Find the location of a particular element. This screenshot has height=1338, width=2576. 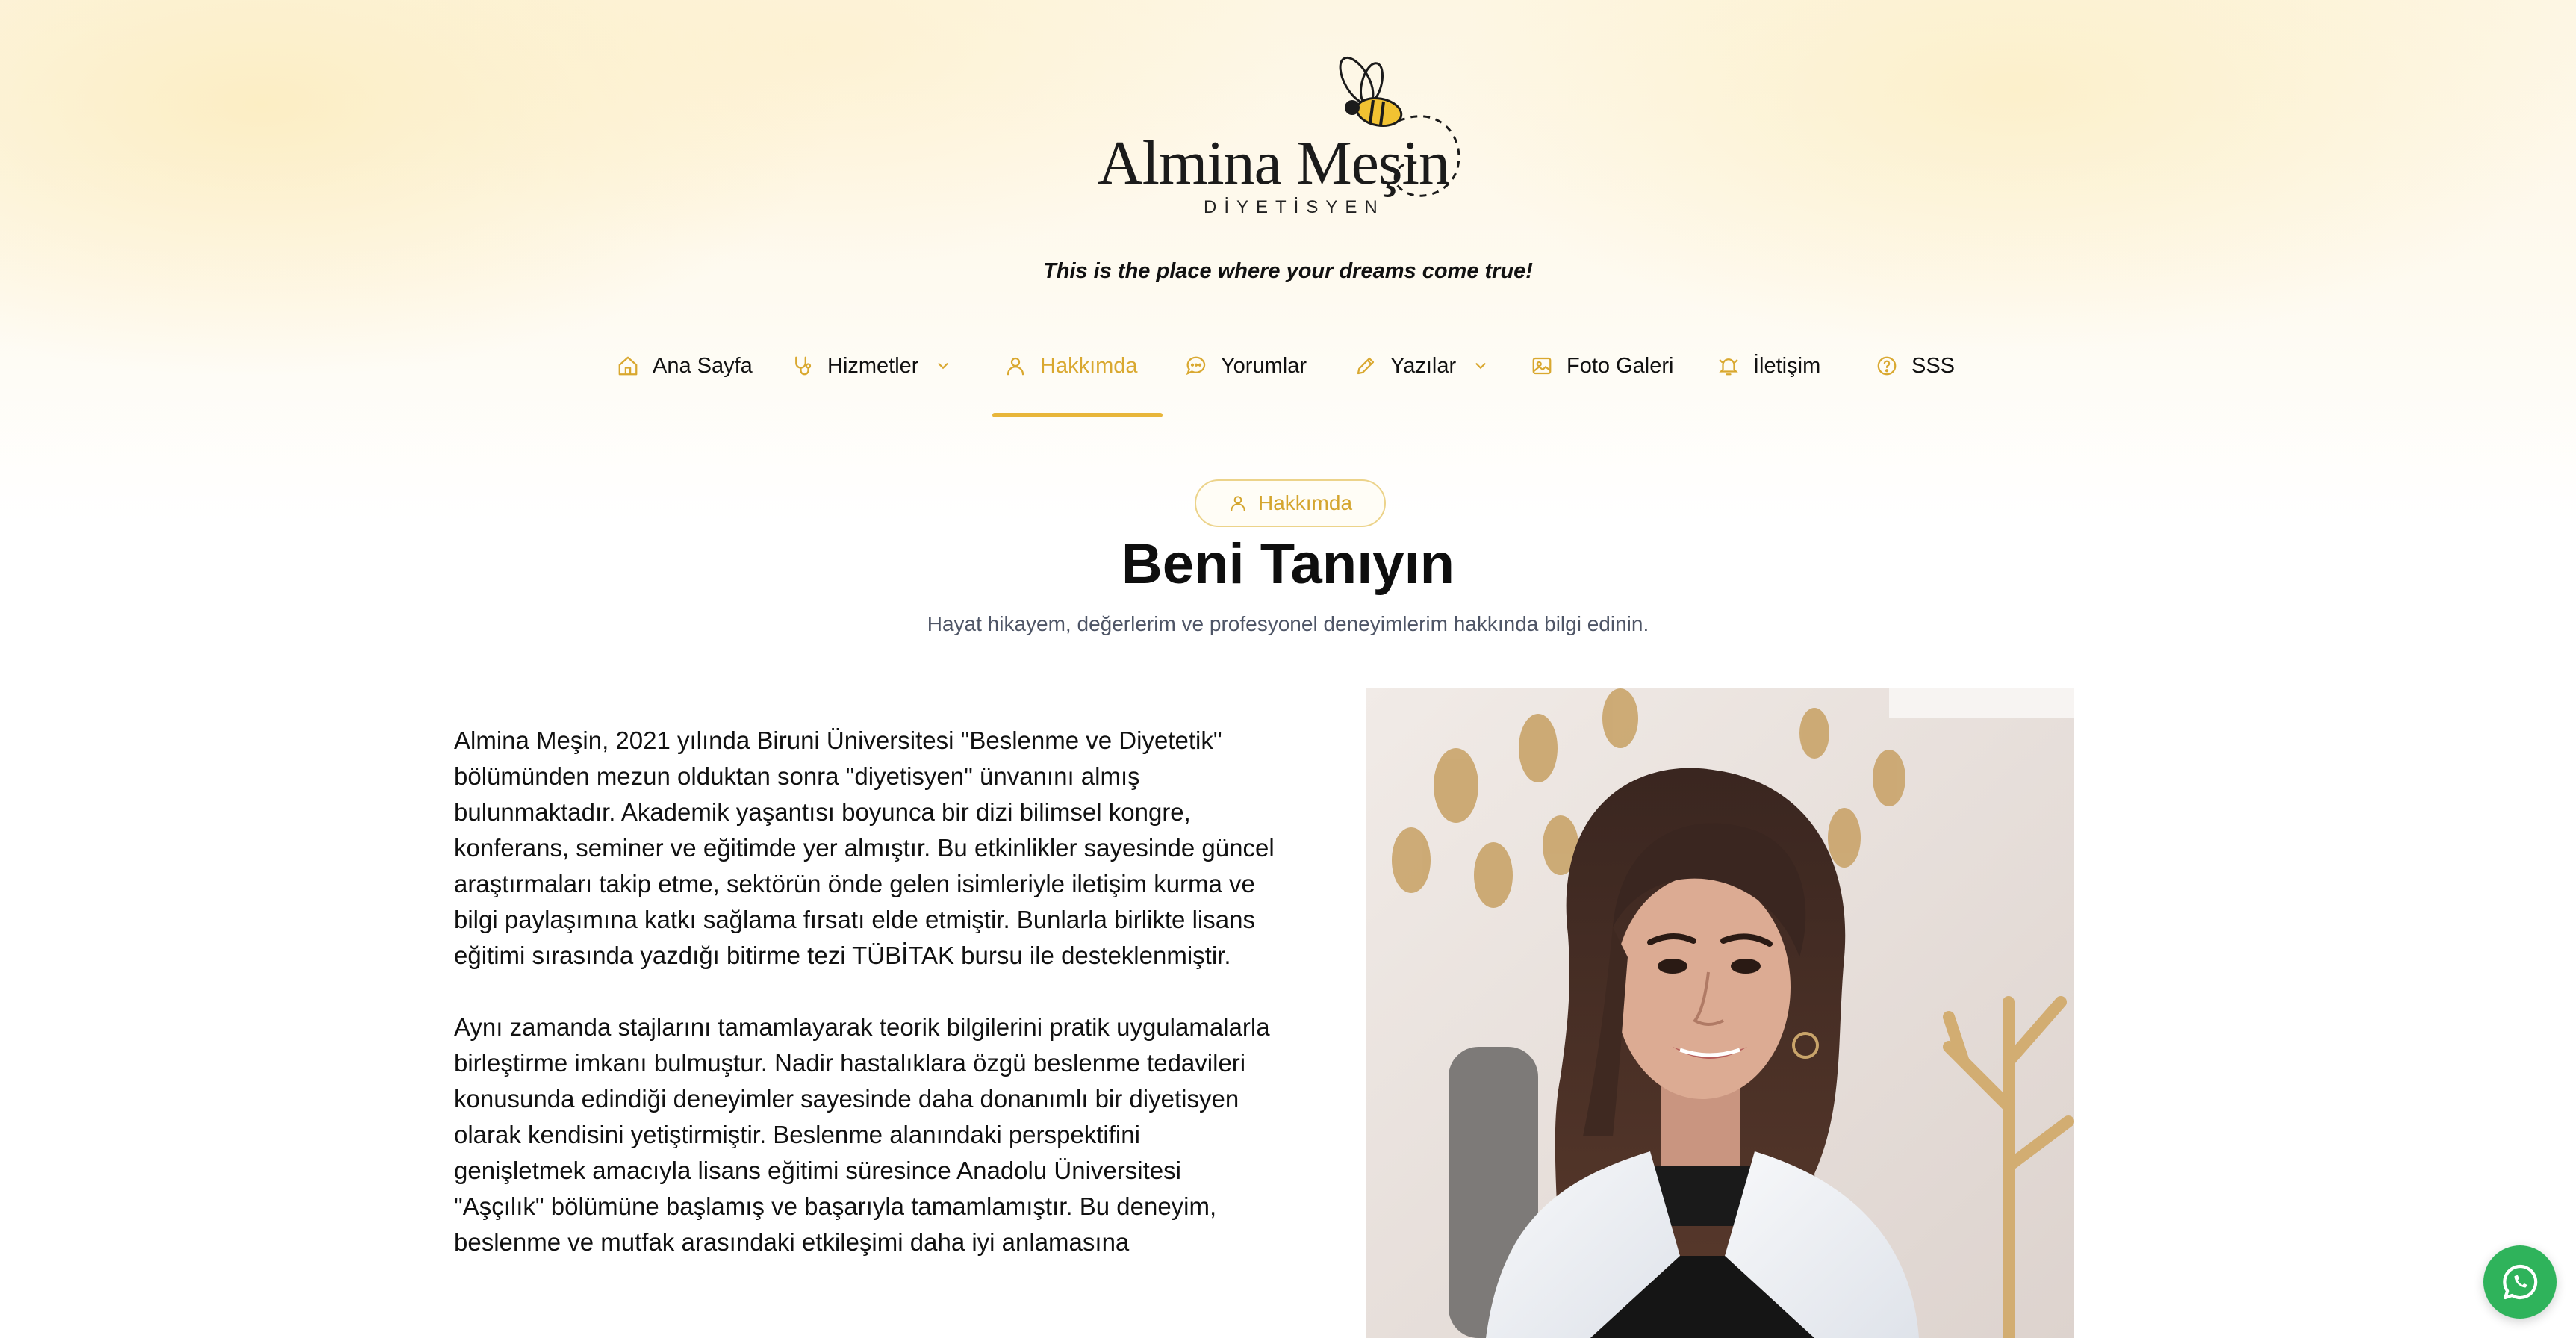

nav-item-hizmetler: Hizmetler is located at coordinates (871, 365).